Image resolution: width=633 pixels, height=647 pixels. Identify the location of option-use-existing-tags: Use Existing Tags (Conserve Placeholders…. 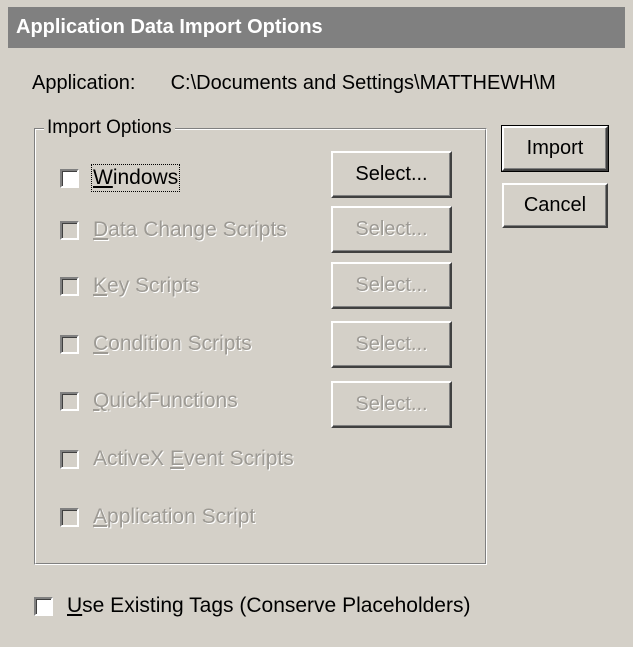
(252, 606).